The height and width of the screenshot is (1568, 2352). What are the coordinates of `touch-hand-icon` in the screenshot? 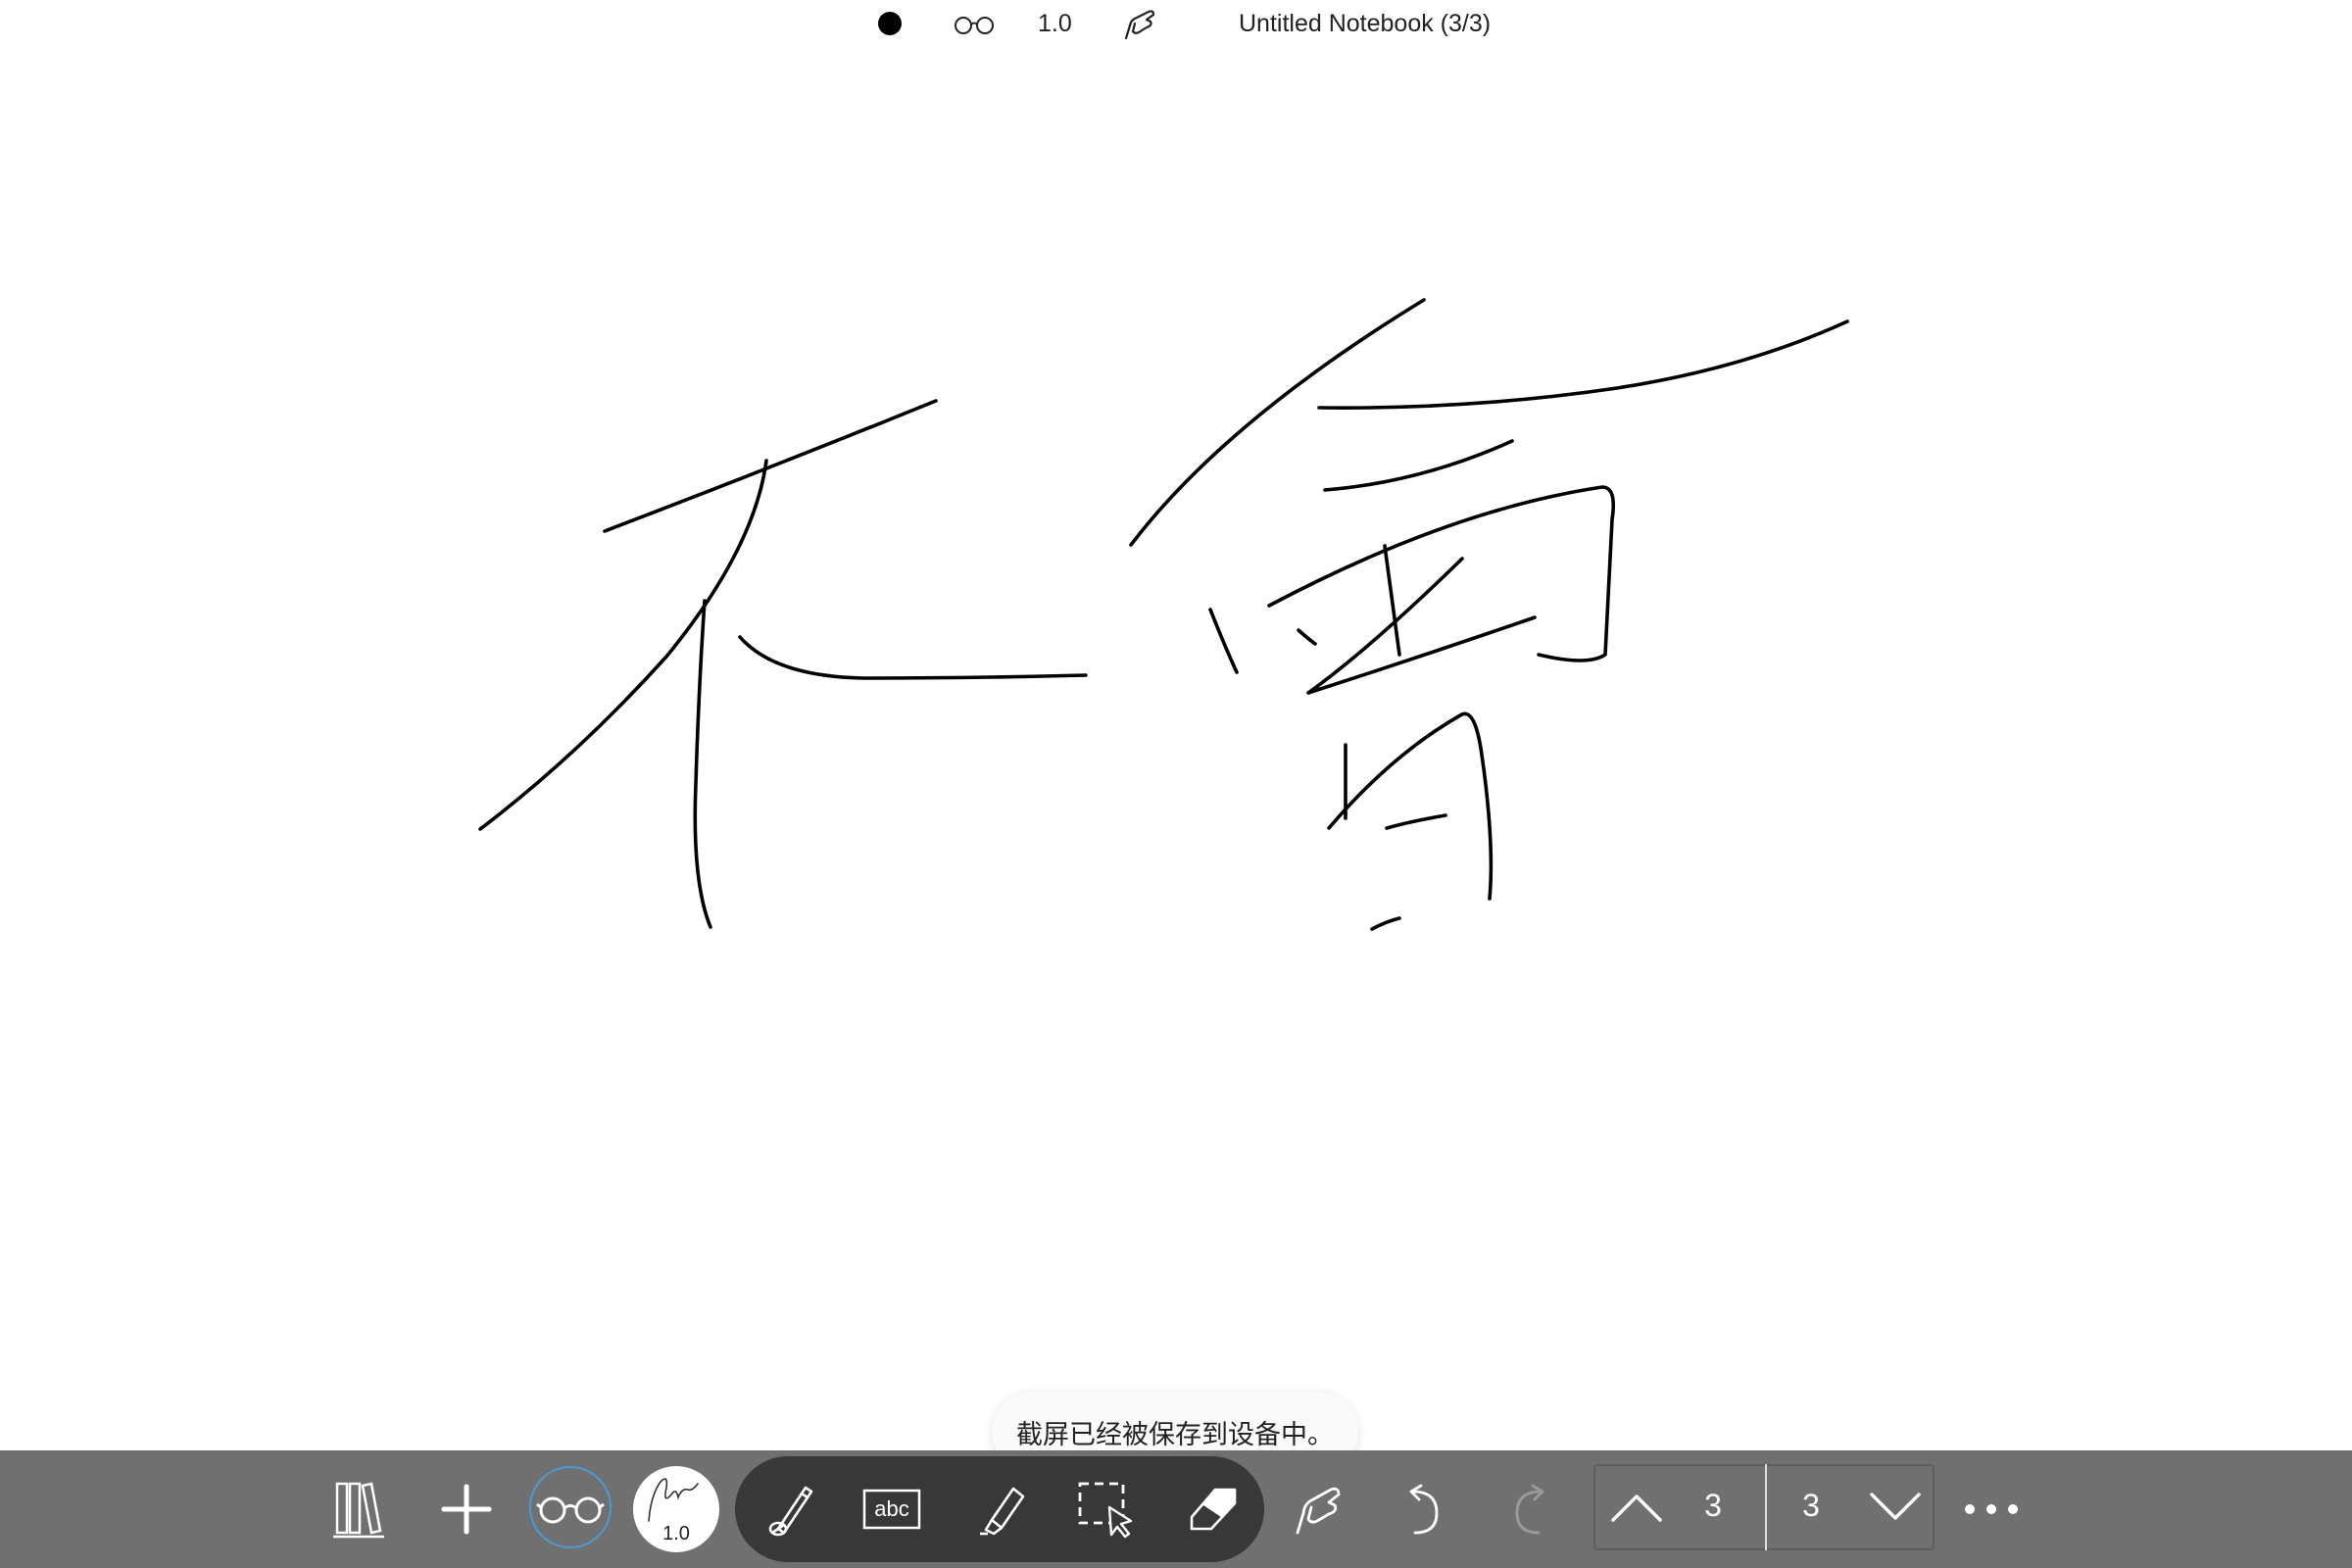 It's located at (1317, 1509).